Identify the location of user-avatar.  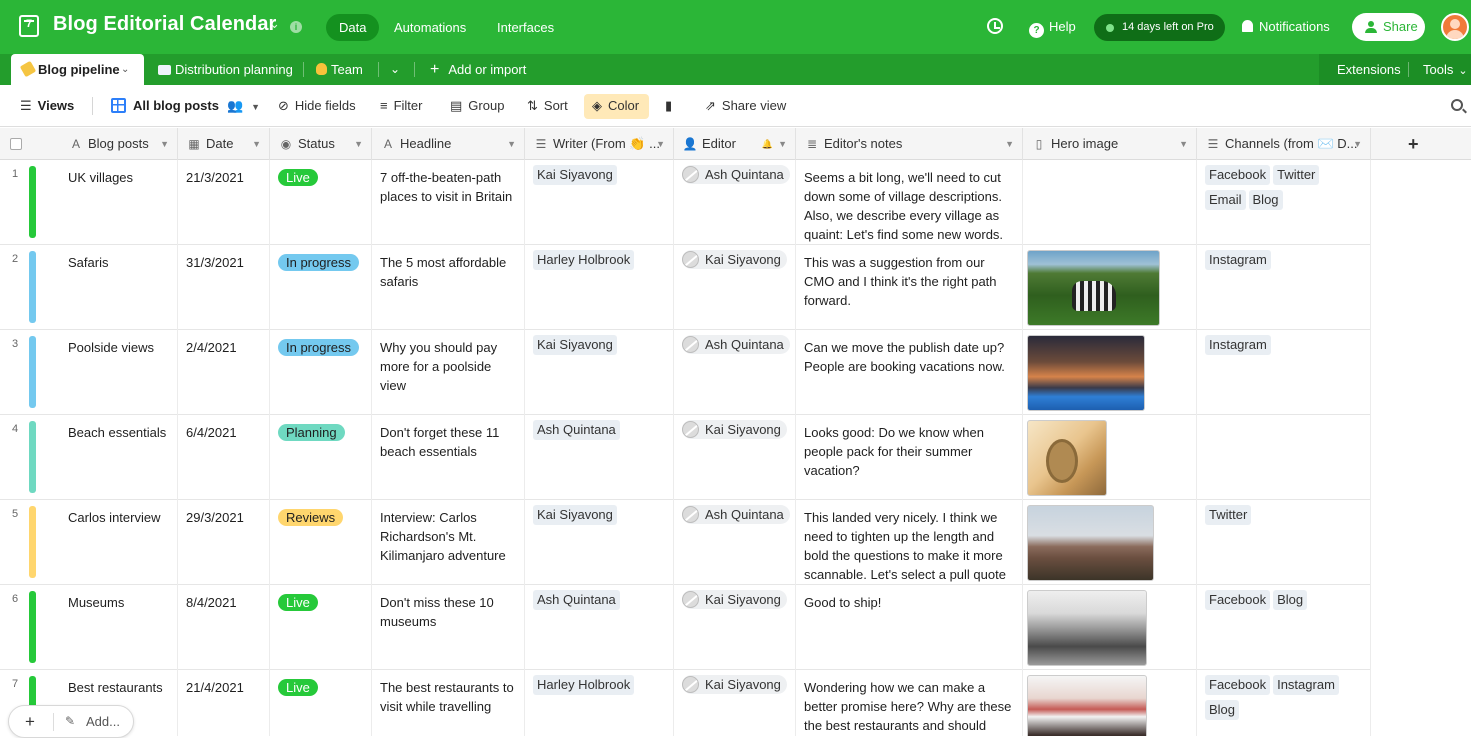
(1455, 27).